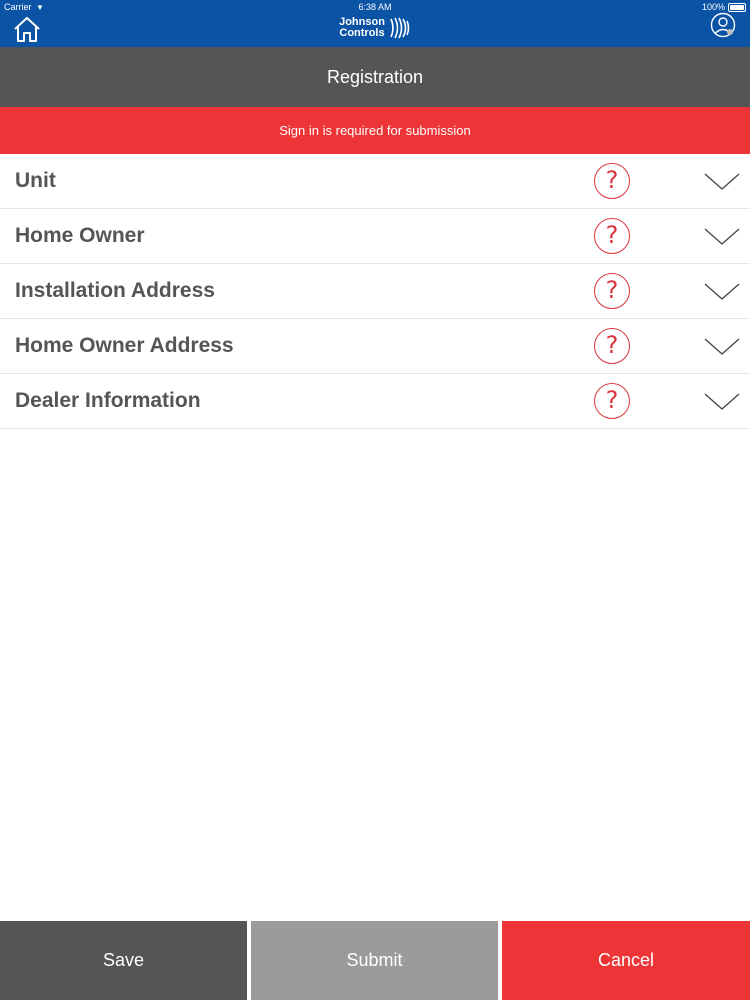 The image size is (750, 1000). What do you see at coordinates (375, 181) in the screenshot?
I see `section-row-unit: Unit ?` at bounding box center [375, 181].